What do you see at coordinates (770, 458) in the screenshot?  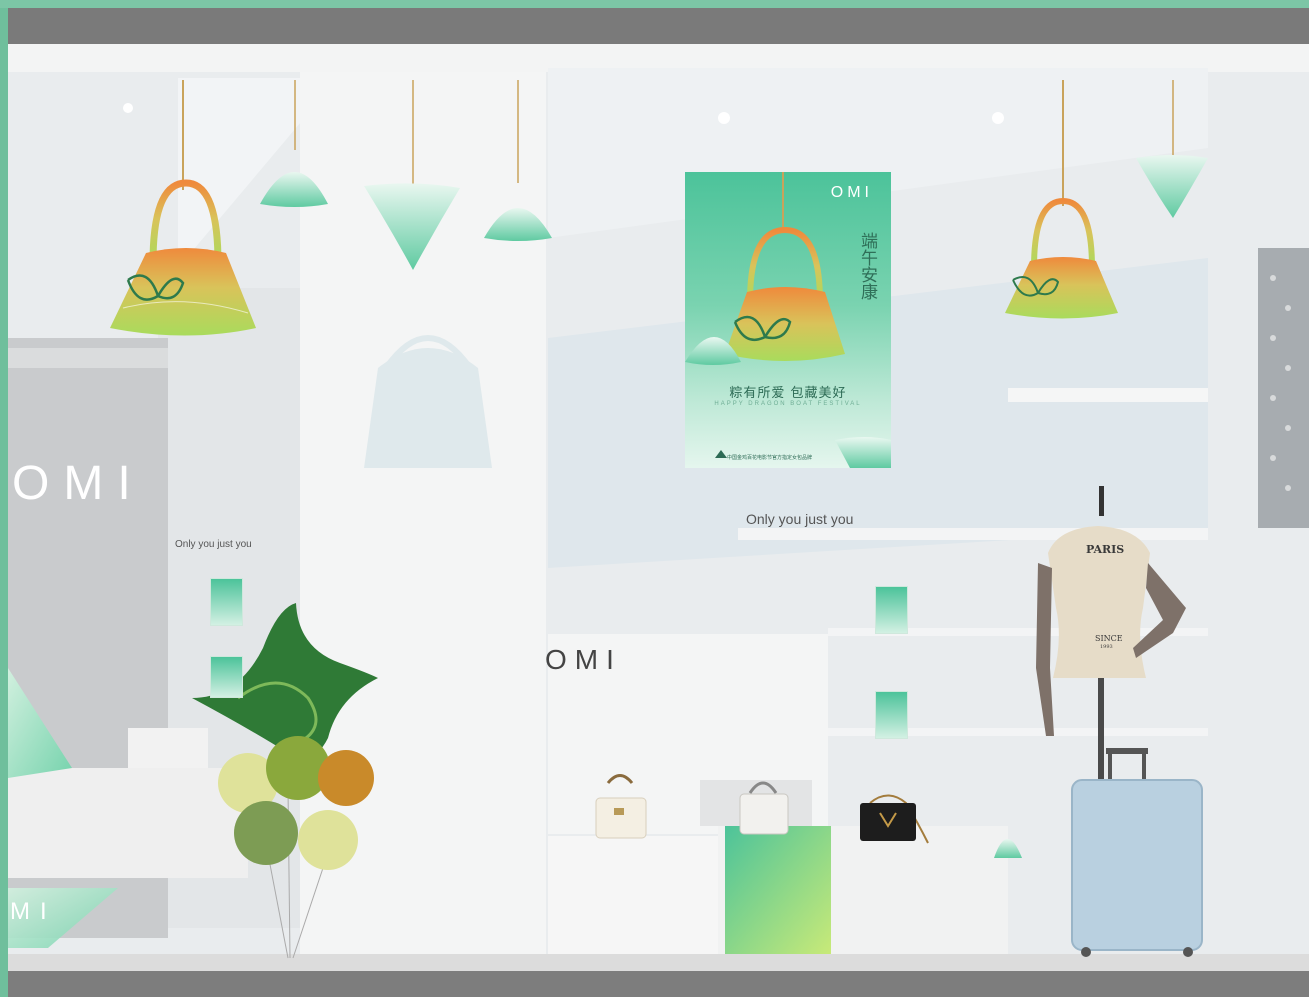 I see `poster-footer: 中国金鸡百花电影节官方指定女包品牌` at bounding box center [770, 458].